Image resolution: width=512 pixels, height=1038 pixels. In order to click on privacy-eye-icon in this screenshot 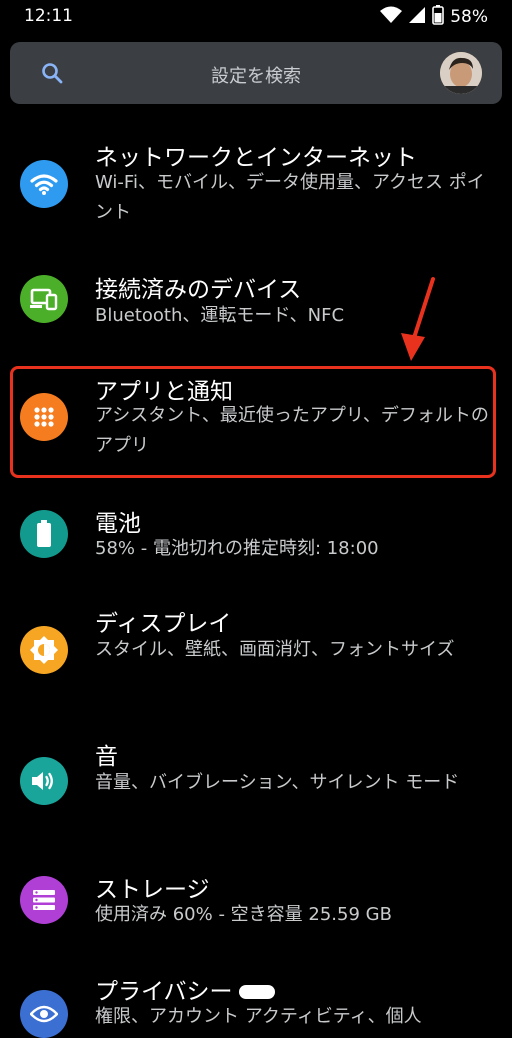, I will do `click(44, 1014)`.